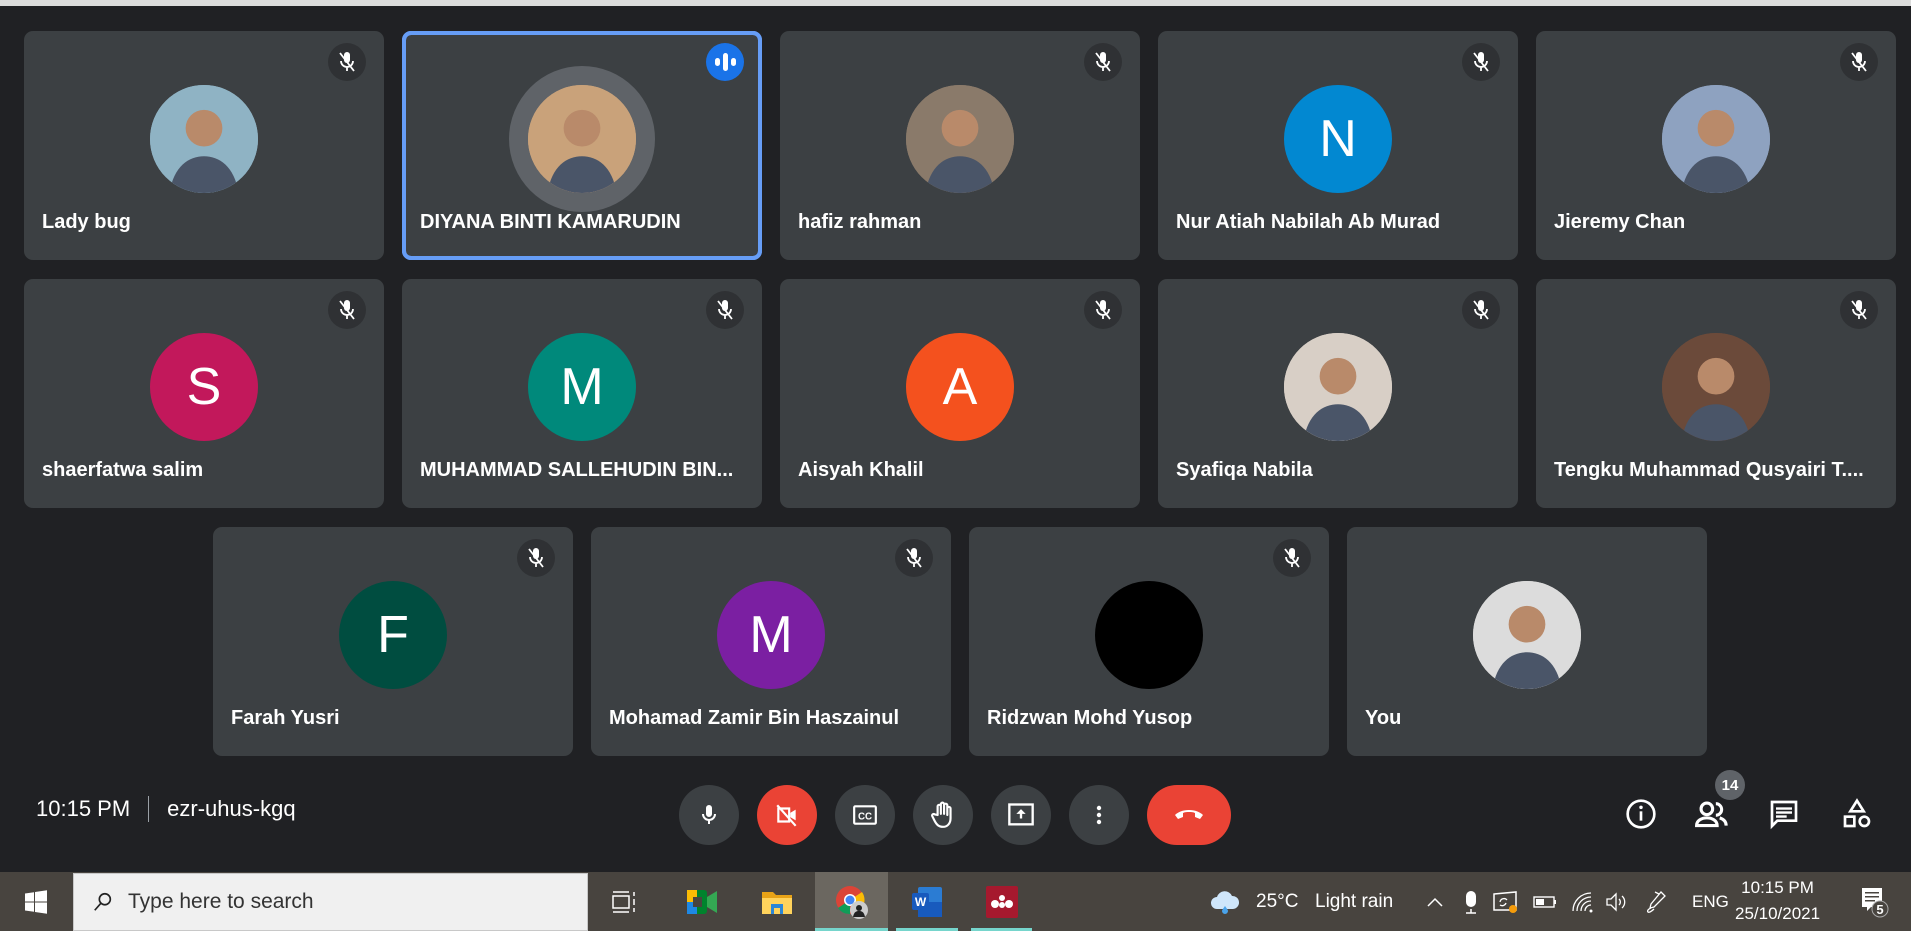 This screenshot has height=931, width=1911. What do you see at coordinates (1308, 222) in the screenshot?
I see `participant-name: Nur Atiah Nabilah Ab Murad` at bounding box center [1308, 222].